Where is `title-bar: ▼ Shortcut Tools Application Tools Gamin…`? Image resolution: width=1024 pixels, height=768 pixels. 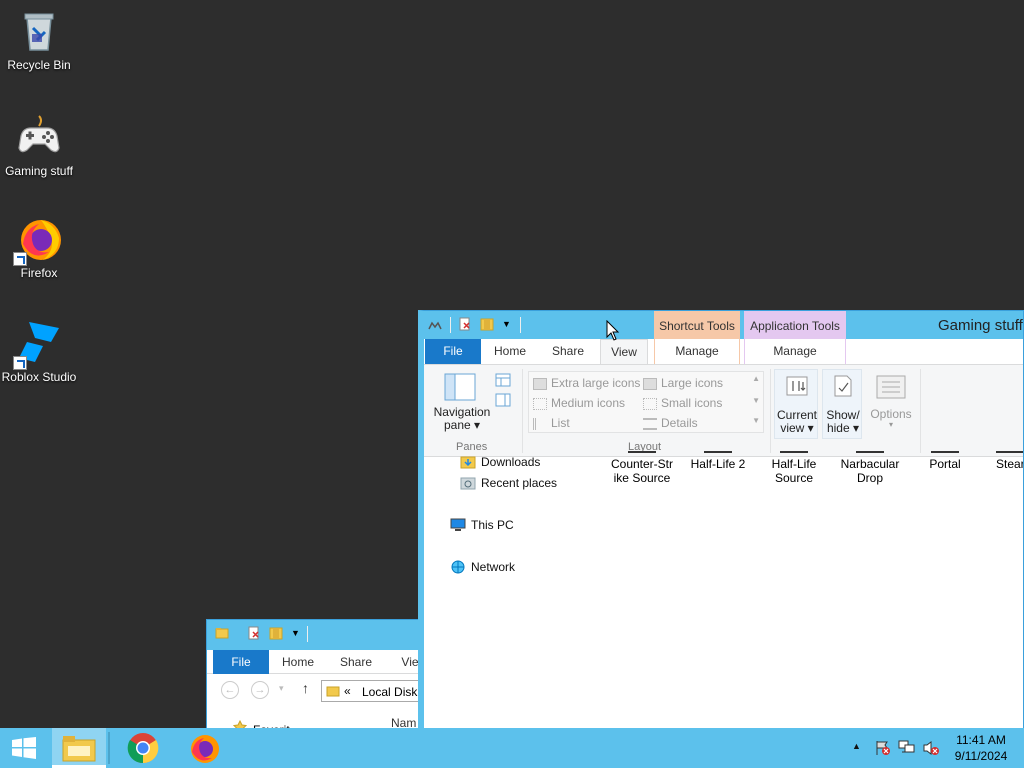 title-bar: ▼ Shortcut Tools Application Tools Gamin… is located at coordinates (723, 325).